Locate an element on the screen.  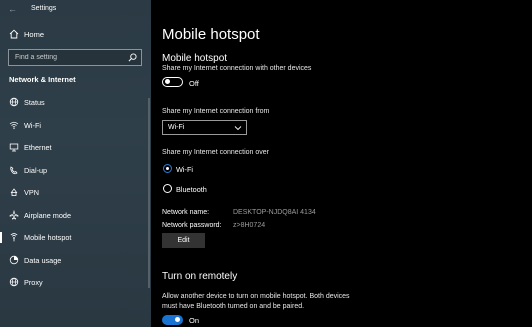
sidebar-item-vpn: VPN is located at coordinates (75, 192).